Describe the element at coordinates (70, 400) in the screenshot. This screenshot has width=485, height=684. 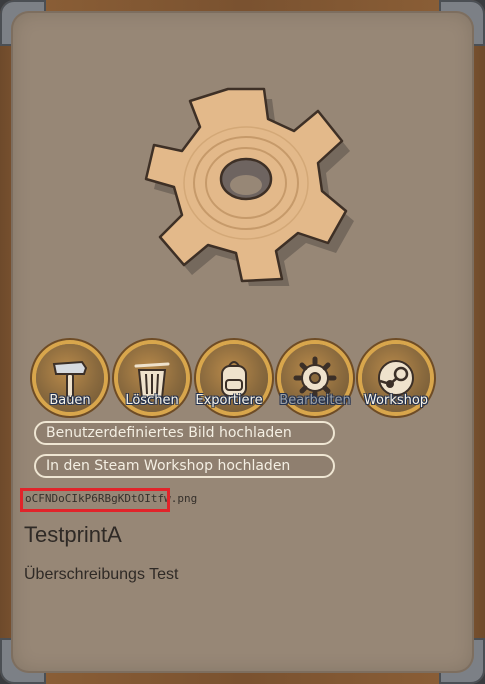
I see `build-button-label: Bauen` at that location.